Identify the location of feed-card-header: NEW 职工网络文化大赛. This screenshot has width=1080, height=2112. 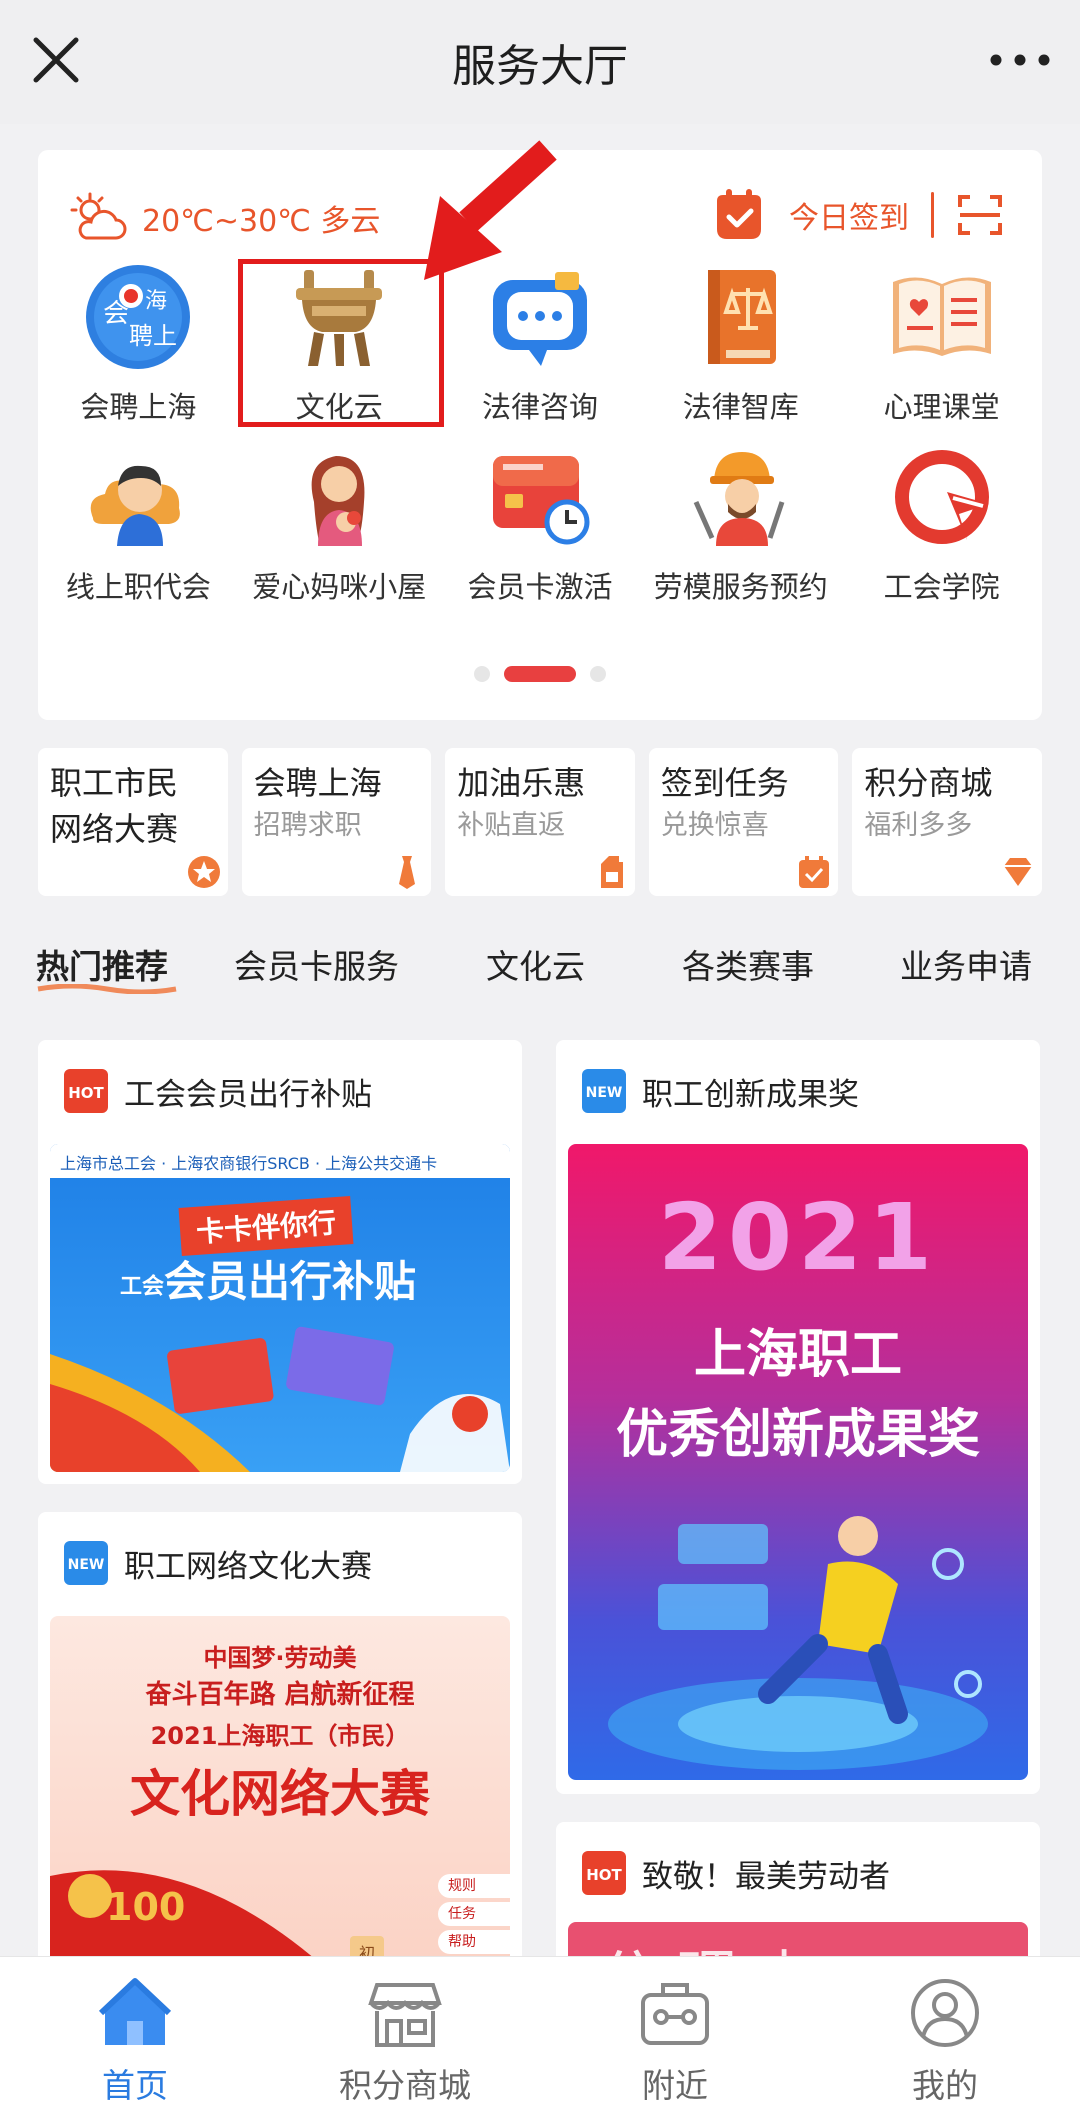
(218, 1563).